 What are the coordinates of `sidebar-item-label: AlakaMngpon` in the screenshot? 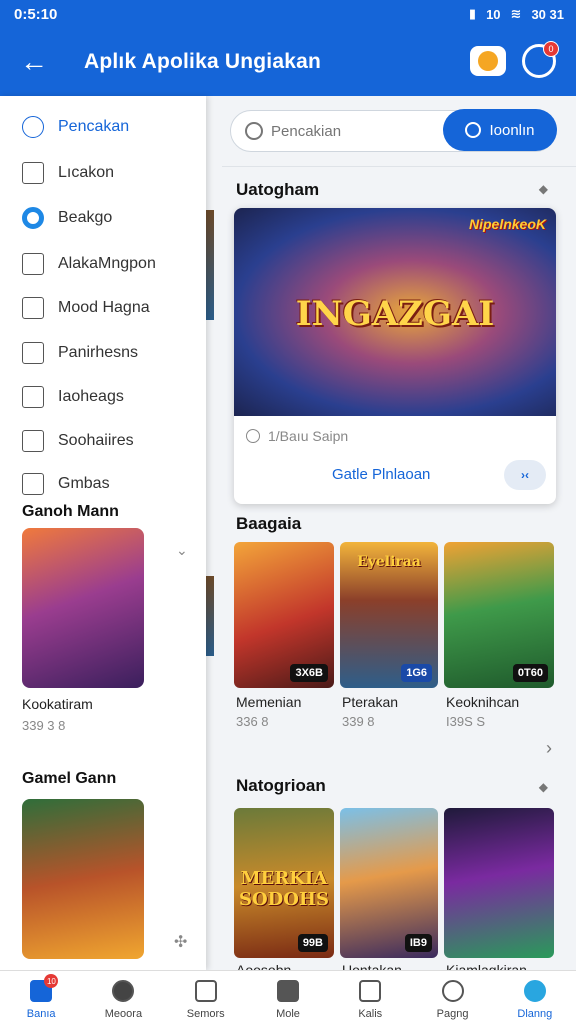 It's located at (107, 263).